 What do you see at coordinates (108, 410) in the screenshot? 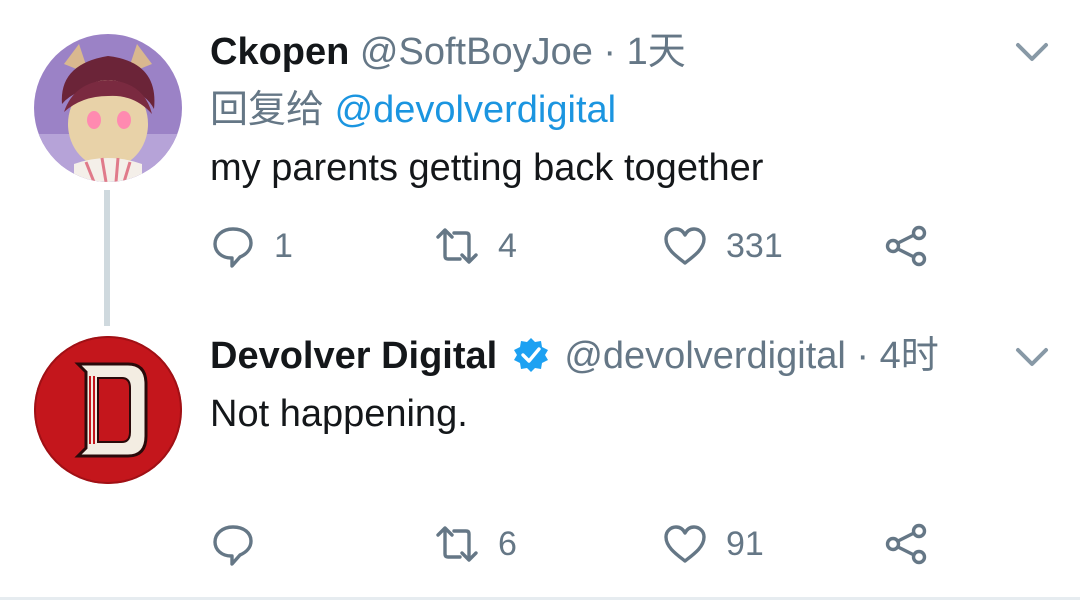
I see `avatar-devolver` at bounding box center [108, 410].